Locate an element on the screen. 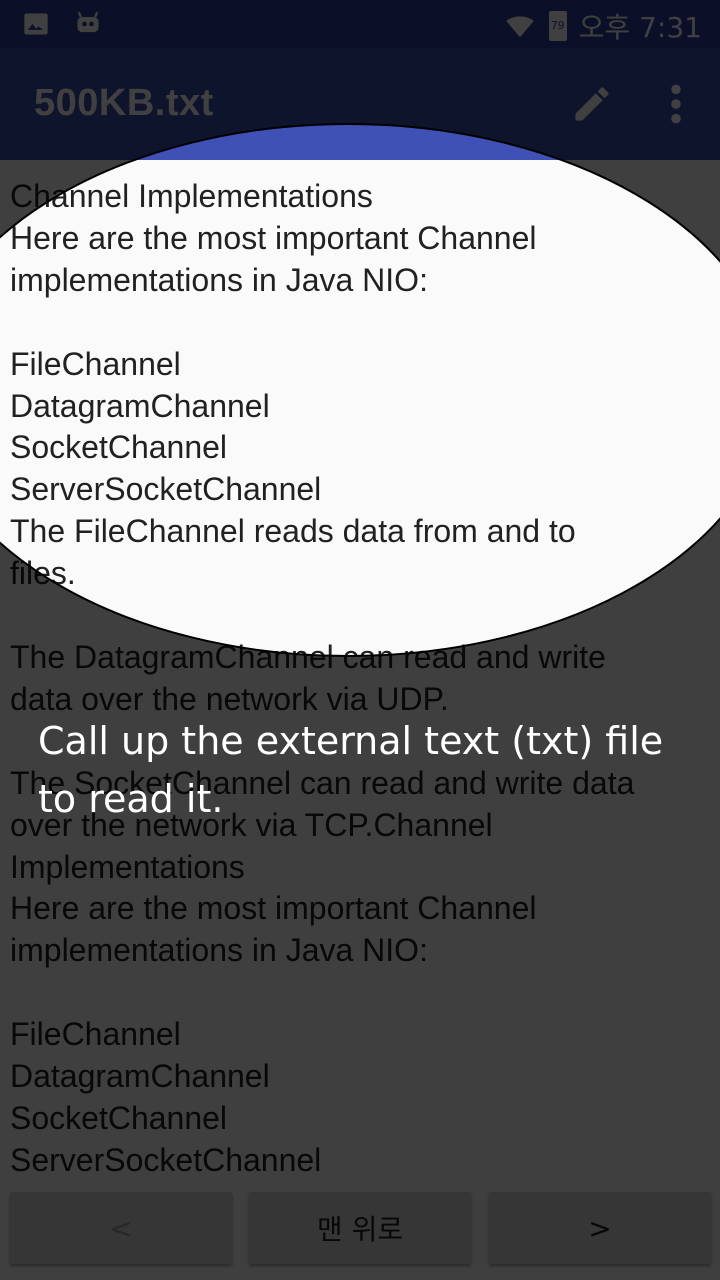  bottom-nav: < 맨 위로 > is located at coordinates (360, 1233).